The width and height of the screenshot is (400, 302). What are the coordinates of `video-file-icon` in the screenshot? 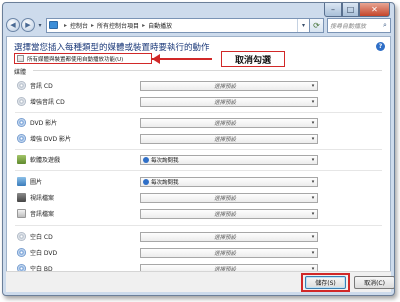 It's located at (21, 197).